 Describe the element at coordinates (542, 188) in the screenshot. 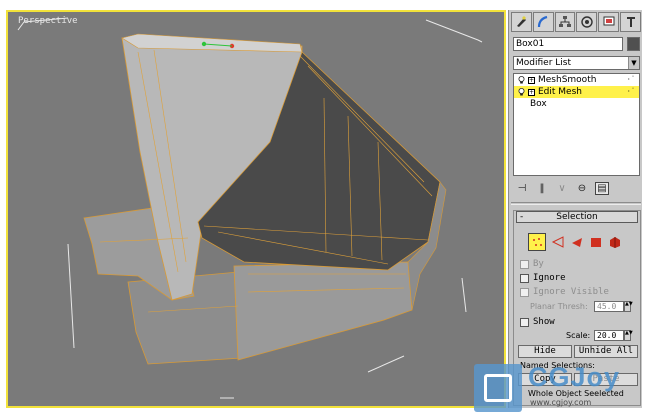

I see `show-end-result-icon: ‖` at that location.